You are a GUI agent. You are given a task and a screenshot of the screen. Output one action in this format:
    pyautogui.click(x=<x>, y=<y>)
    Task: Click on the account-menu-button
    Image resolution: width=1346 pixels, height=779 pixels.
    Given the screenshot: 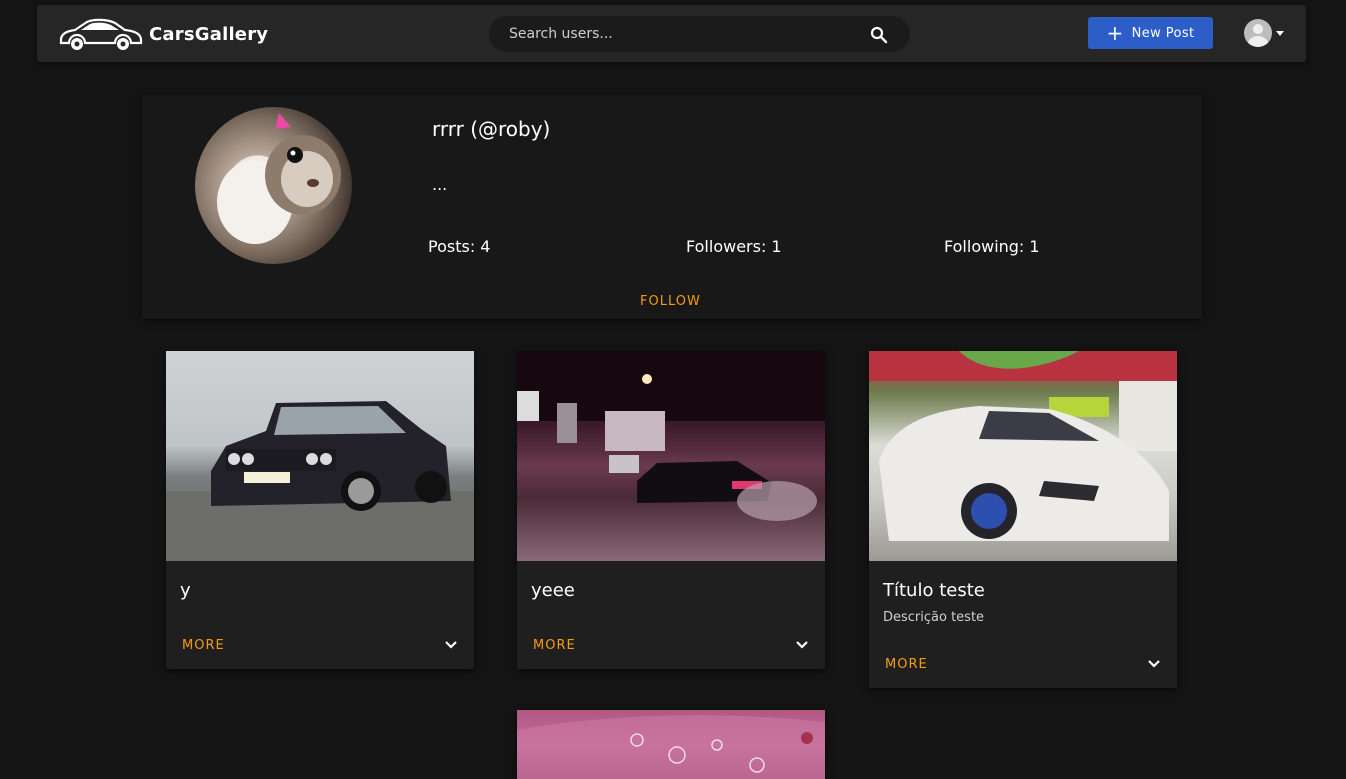 What is the action you would take?
    pyautogui.click(x=1264, y=33)
    